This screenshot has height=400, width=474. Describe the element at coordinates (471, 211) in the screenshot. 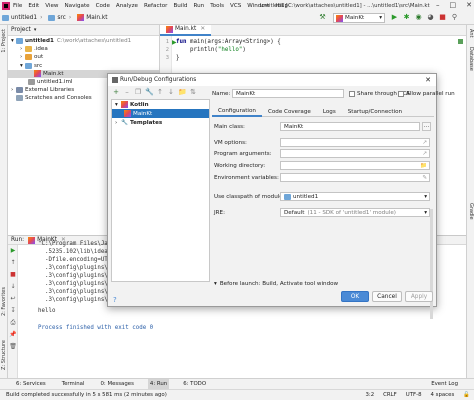

I see `gradle-tool-tab: Gradle` at that location.